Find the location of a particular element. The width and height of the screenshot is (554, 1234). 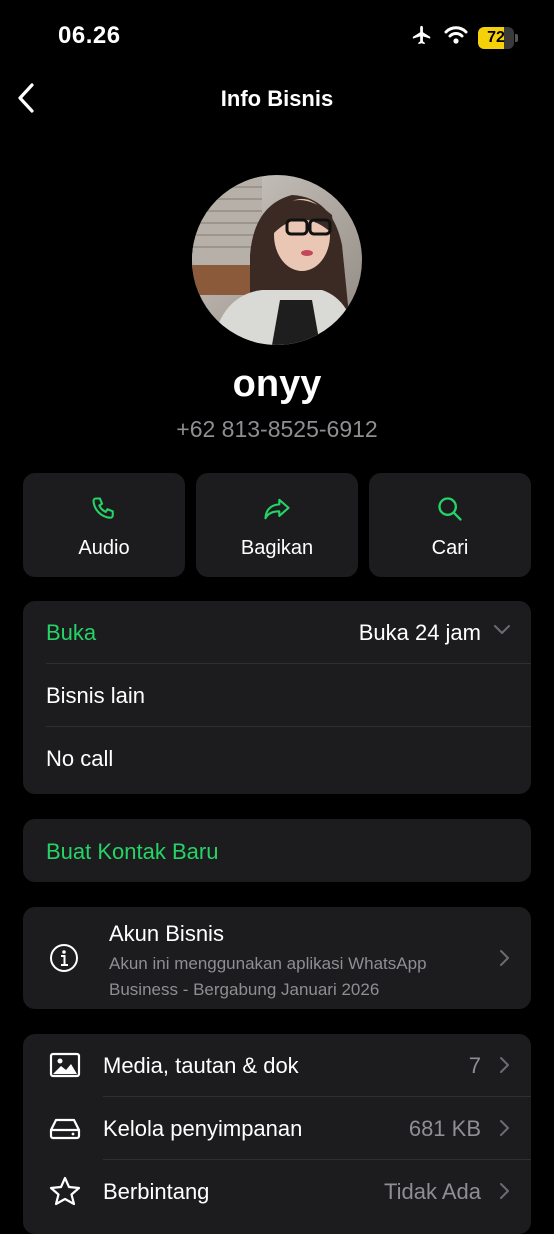

business-note: No call is located at coordinates (80, 758).